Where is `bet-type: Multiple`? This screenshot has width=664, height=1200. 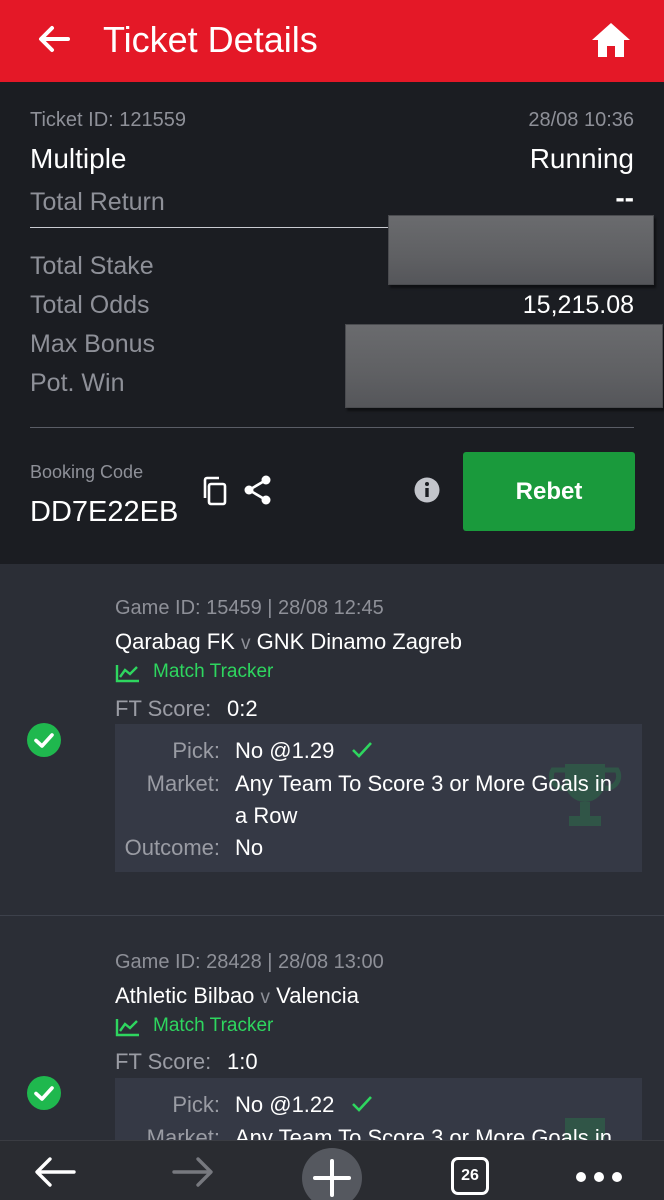 bet-type: Multiple is located at coordinates (78, 158).